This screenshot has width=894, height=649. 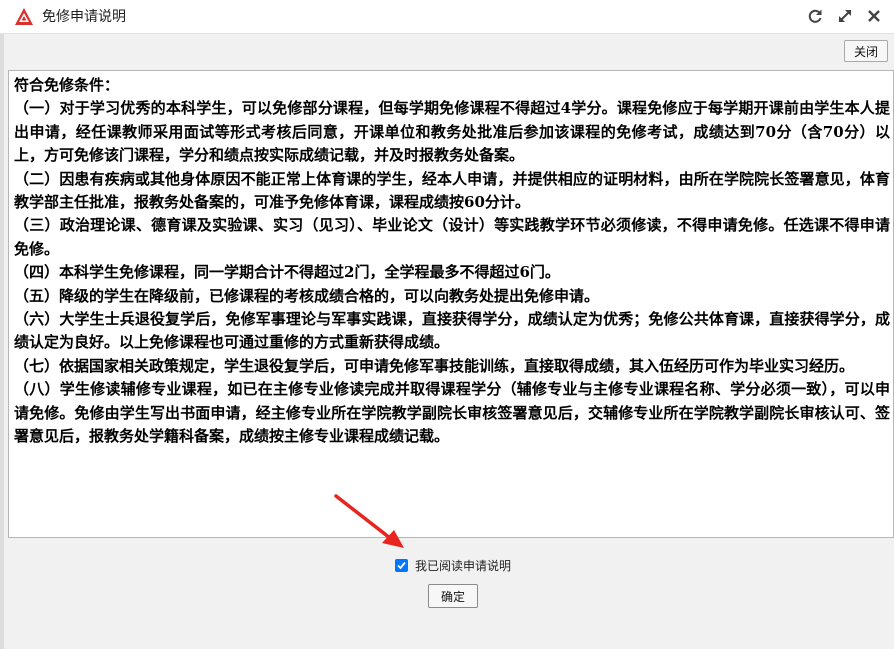 I want to click on paragraph-heading: 符合免修条件：, so click(x=67, y=85).